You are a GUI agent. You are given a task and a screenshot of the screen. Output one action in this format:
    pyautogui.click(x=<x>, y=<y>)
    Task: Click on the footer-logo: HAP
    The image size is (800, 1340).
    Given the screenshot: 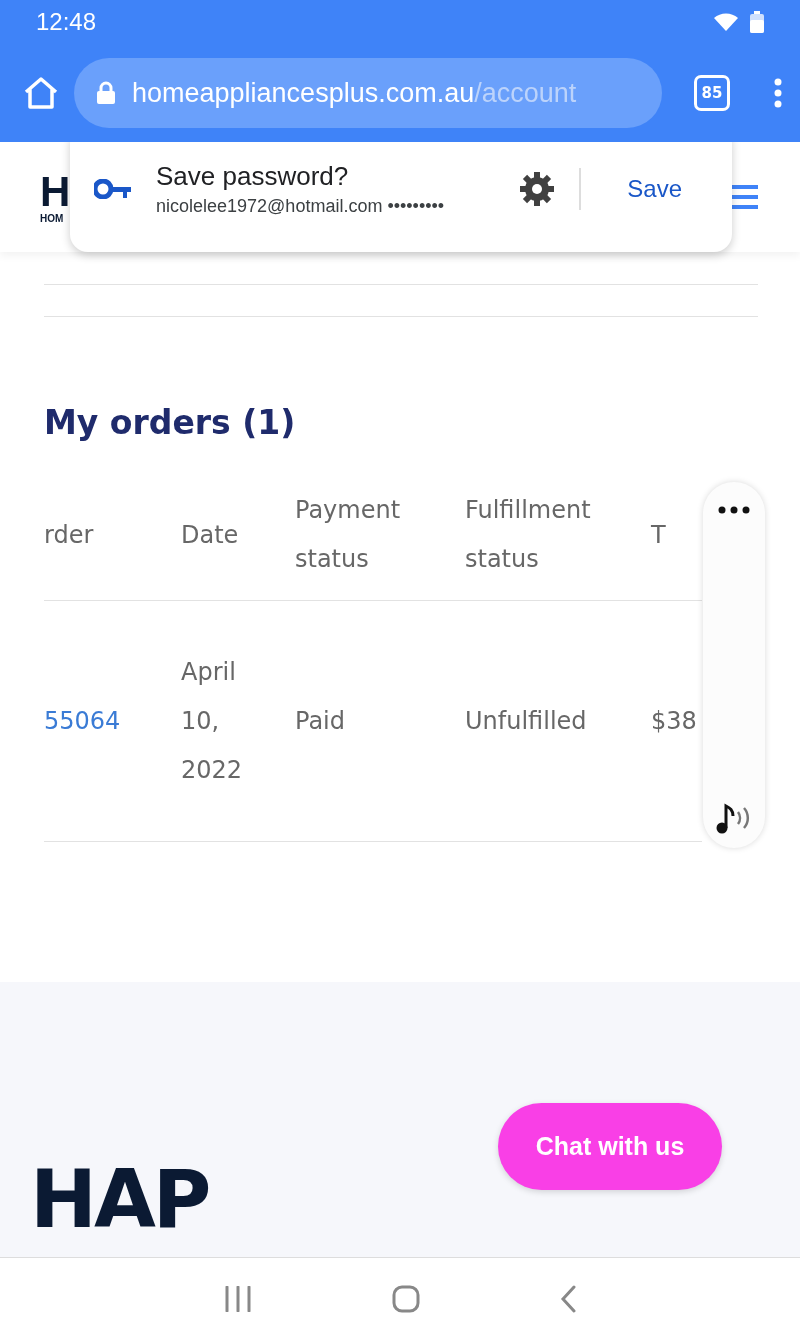 What is the action you would take?
    pyautogui.click(x=119, y=1200)
    